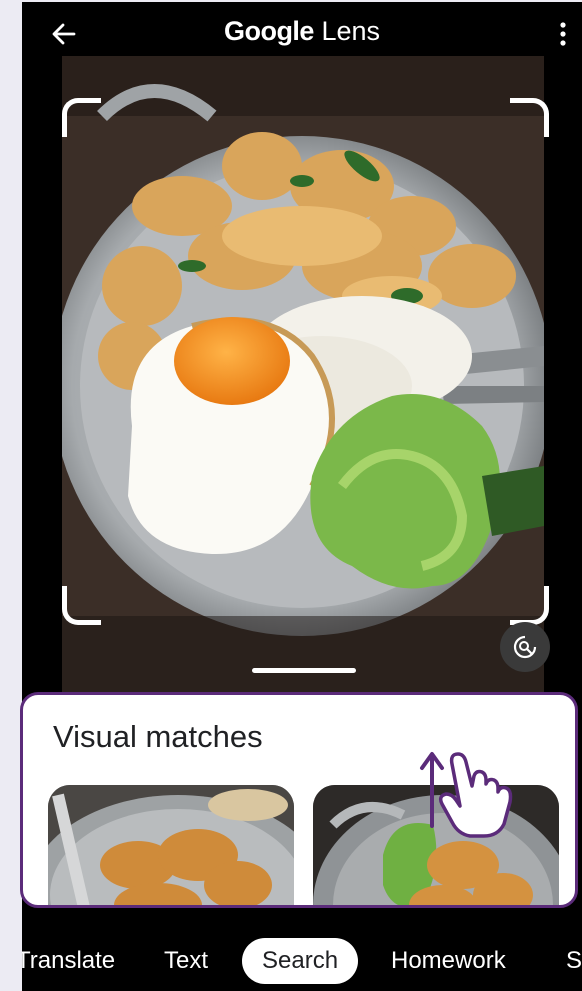 The width and height of the screenshot is (582, 991). I want to click on hand-swipe-up-icon, so click(466, 795).